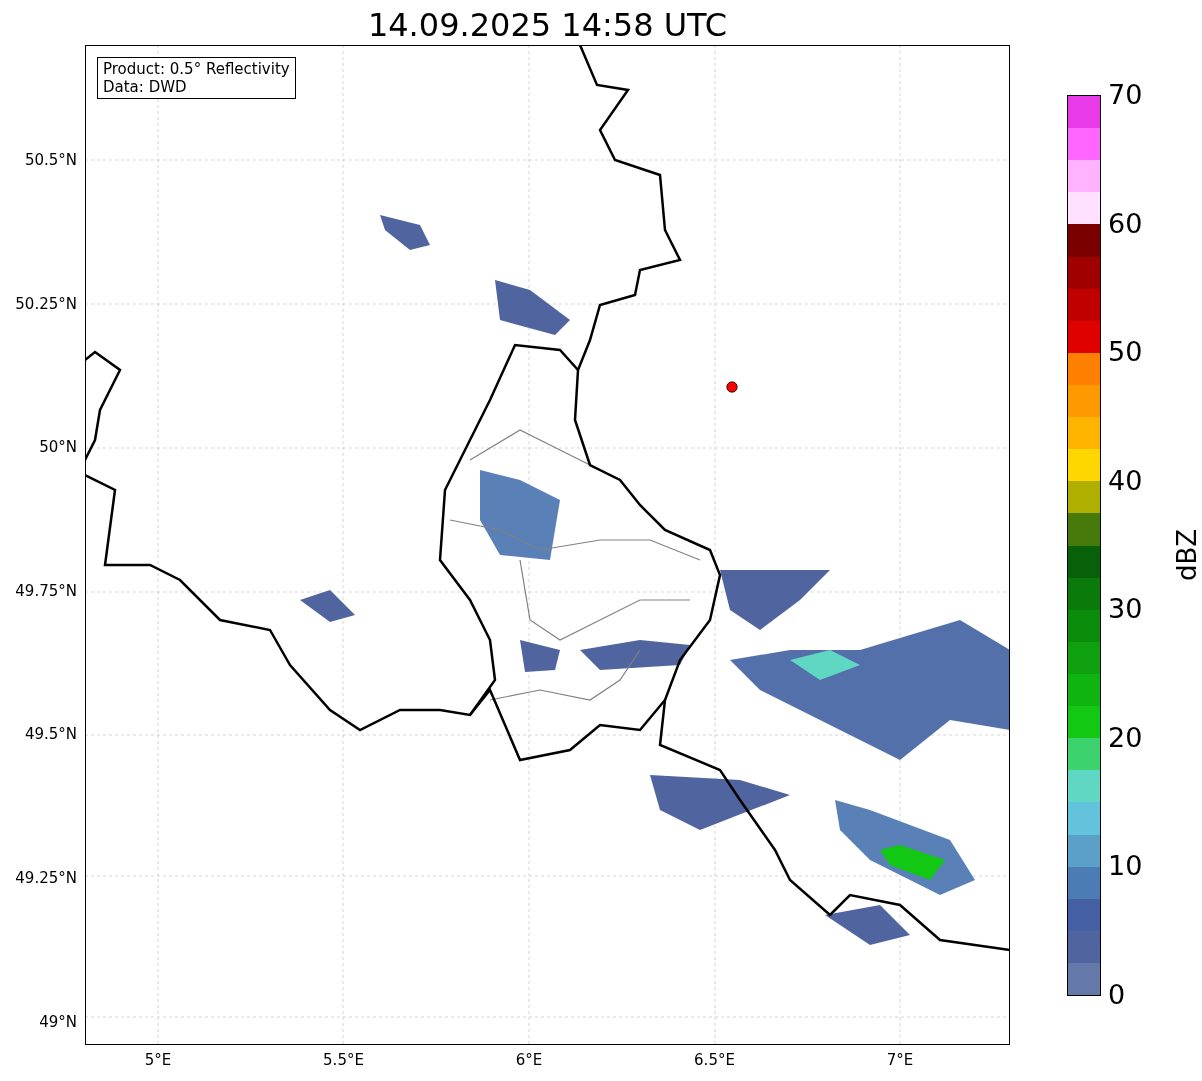 The image size is (1202, 1081). I want to click on colorbar-tick-label: 50, so click(1125, 352).